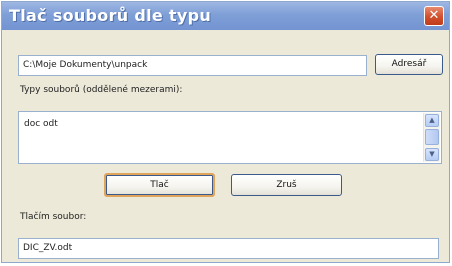 The height and width of the screenshot is (266, 452). I want to click on print-button-label: Tlač, so click(159, 185).